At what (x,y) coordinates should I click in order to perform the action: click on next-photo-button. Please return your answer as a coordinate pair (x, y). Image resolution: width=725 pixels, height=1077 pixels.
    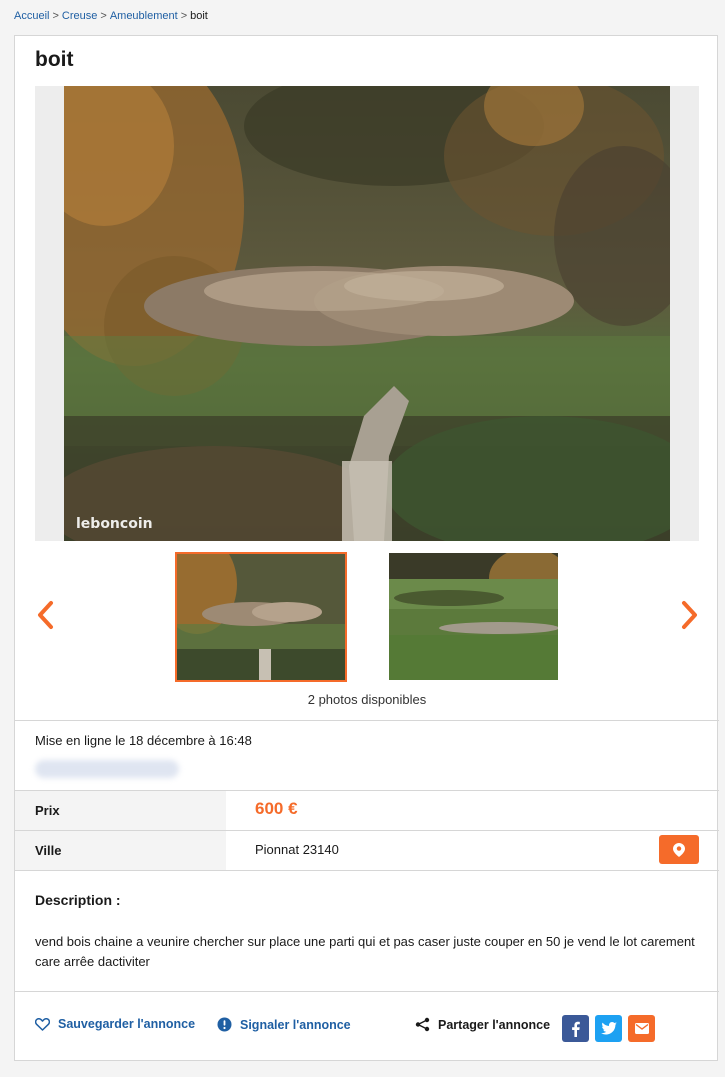
    Looking at the image, I should click on (690, 615).